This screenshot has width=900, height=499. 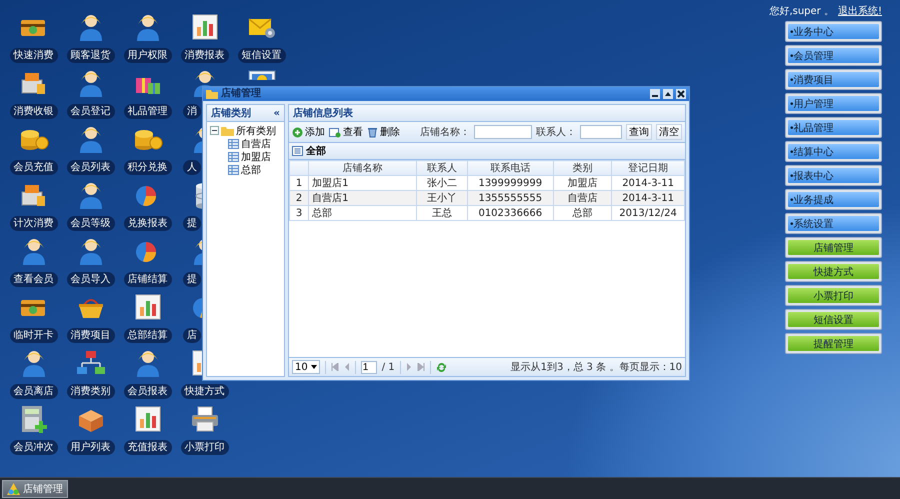 What do you see at coordinates (306, 367) in the screenshot?
I see `page-size-select: 10` at bounding box center [306, 367].